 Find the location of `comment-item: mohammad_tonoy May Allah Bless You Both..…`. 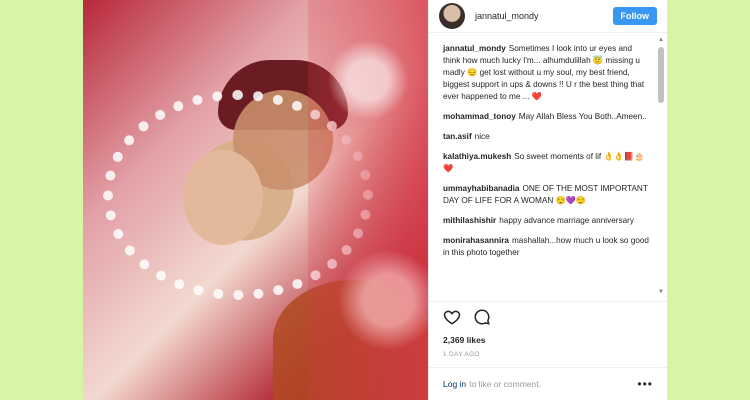

comment-item: mohammad_tonoy May Allah Bless You Both..… is located at coordinates (546, 117).